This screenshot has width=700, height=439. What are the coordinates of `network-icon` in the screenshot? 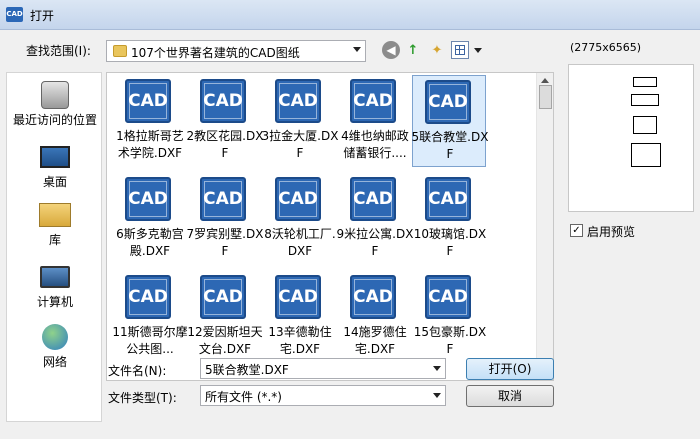 It's located at (55, 337).